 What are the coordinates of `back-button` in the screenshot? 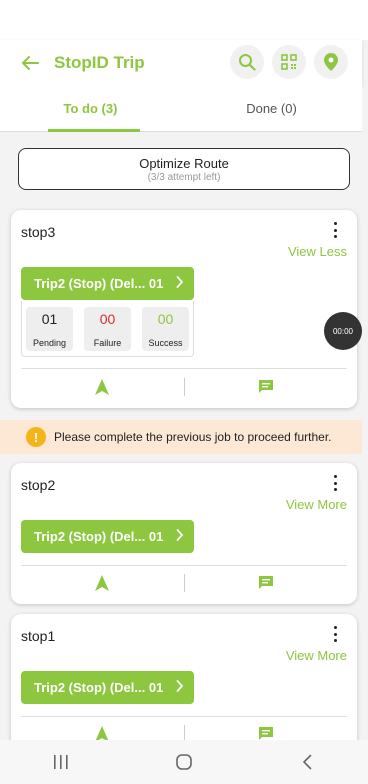 It's located at (30, 63).